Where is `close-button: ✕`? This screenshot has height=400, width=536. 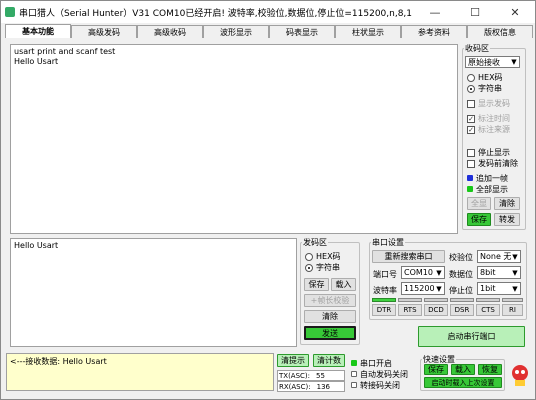 close-button: ✕ is located at coordinates (515, 12).